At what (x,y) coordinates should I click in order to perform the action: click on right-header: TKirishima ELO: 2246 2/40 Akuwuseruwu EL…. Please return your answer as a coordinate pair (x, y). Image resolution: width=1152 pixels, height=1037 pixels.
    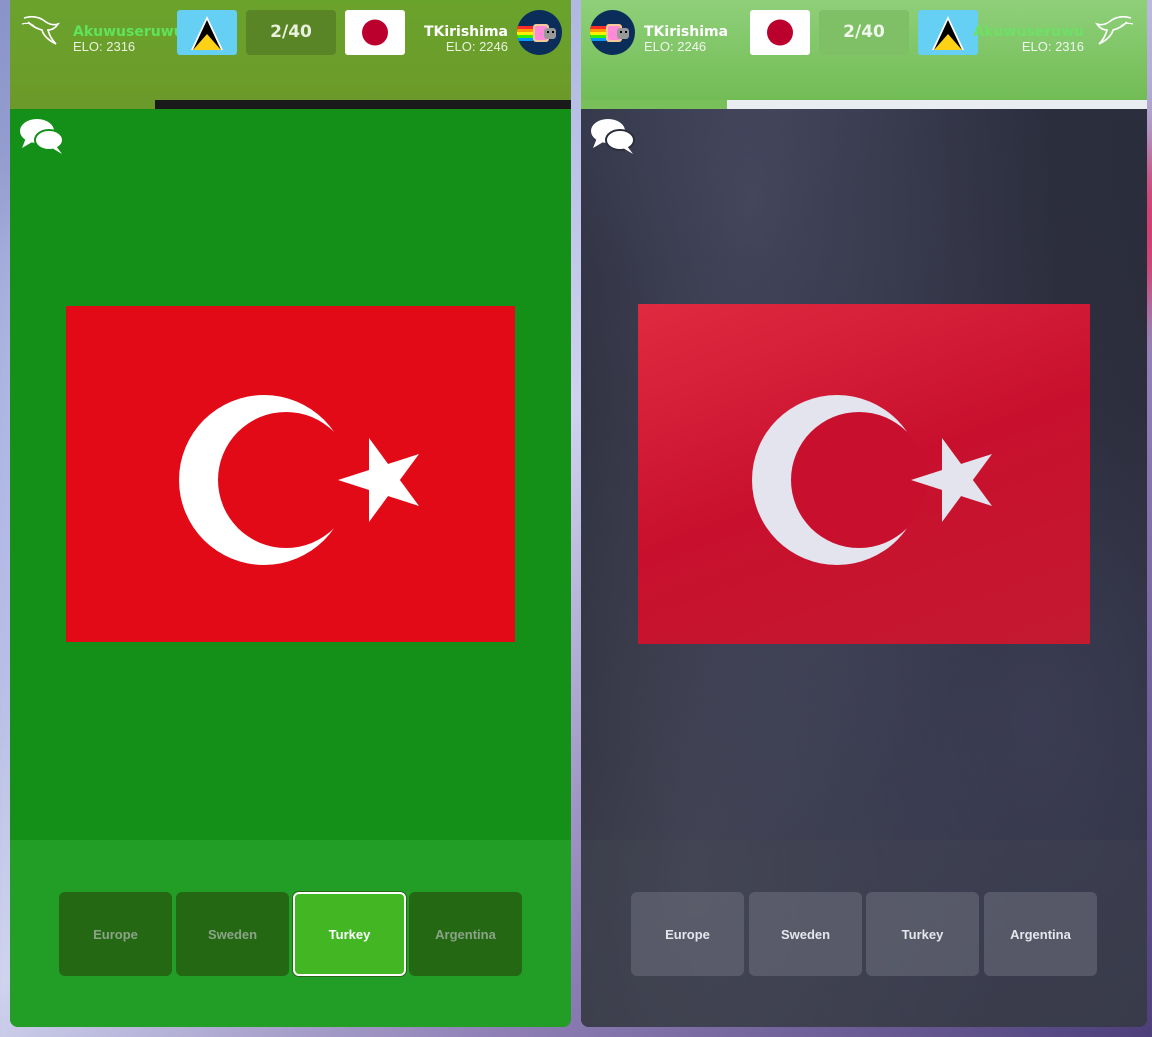
    Looking at the image, I should click on (864, 50).